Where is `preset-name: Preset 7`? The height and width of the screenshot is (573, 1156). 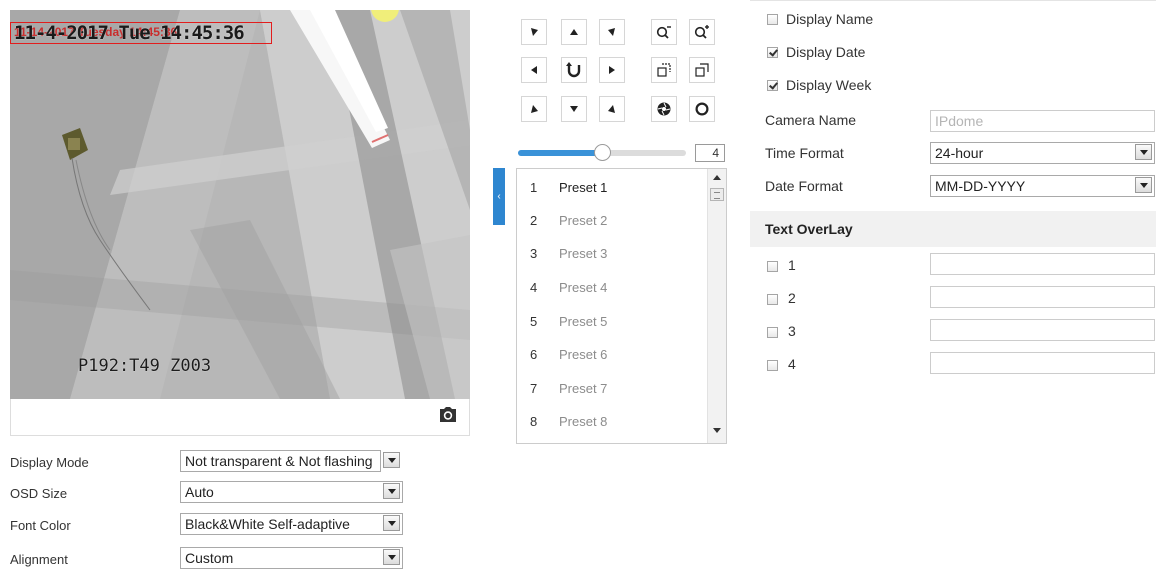 preset-name: Preset 7 is located at coordinates (583, 388).